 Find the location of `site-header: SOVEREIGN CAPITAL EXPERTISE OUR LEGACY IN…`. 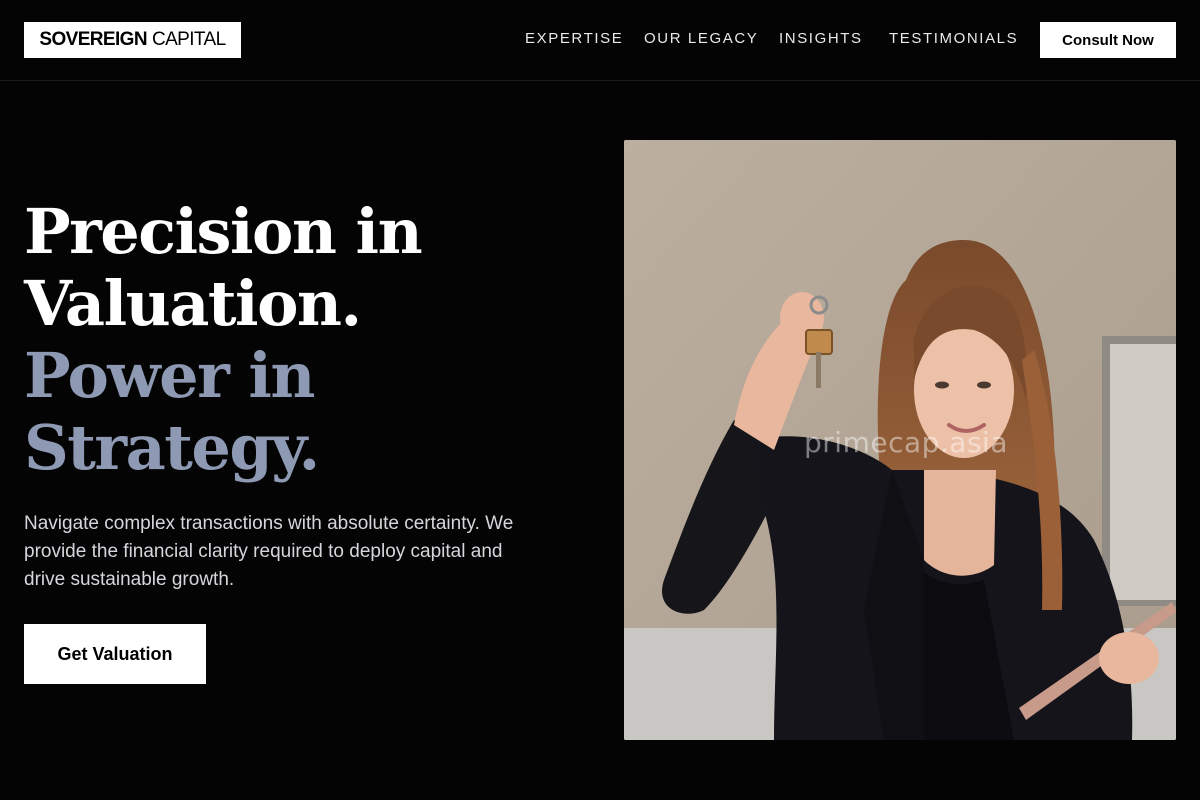

site-header: SOVEREIGN CAPITAL EXPERTISE OUR LEGACY IN… is located at coordinates (600, 40).